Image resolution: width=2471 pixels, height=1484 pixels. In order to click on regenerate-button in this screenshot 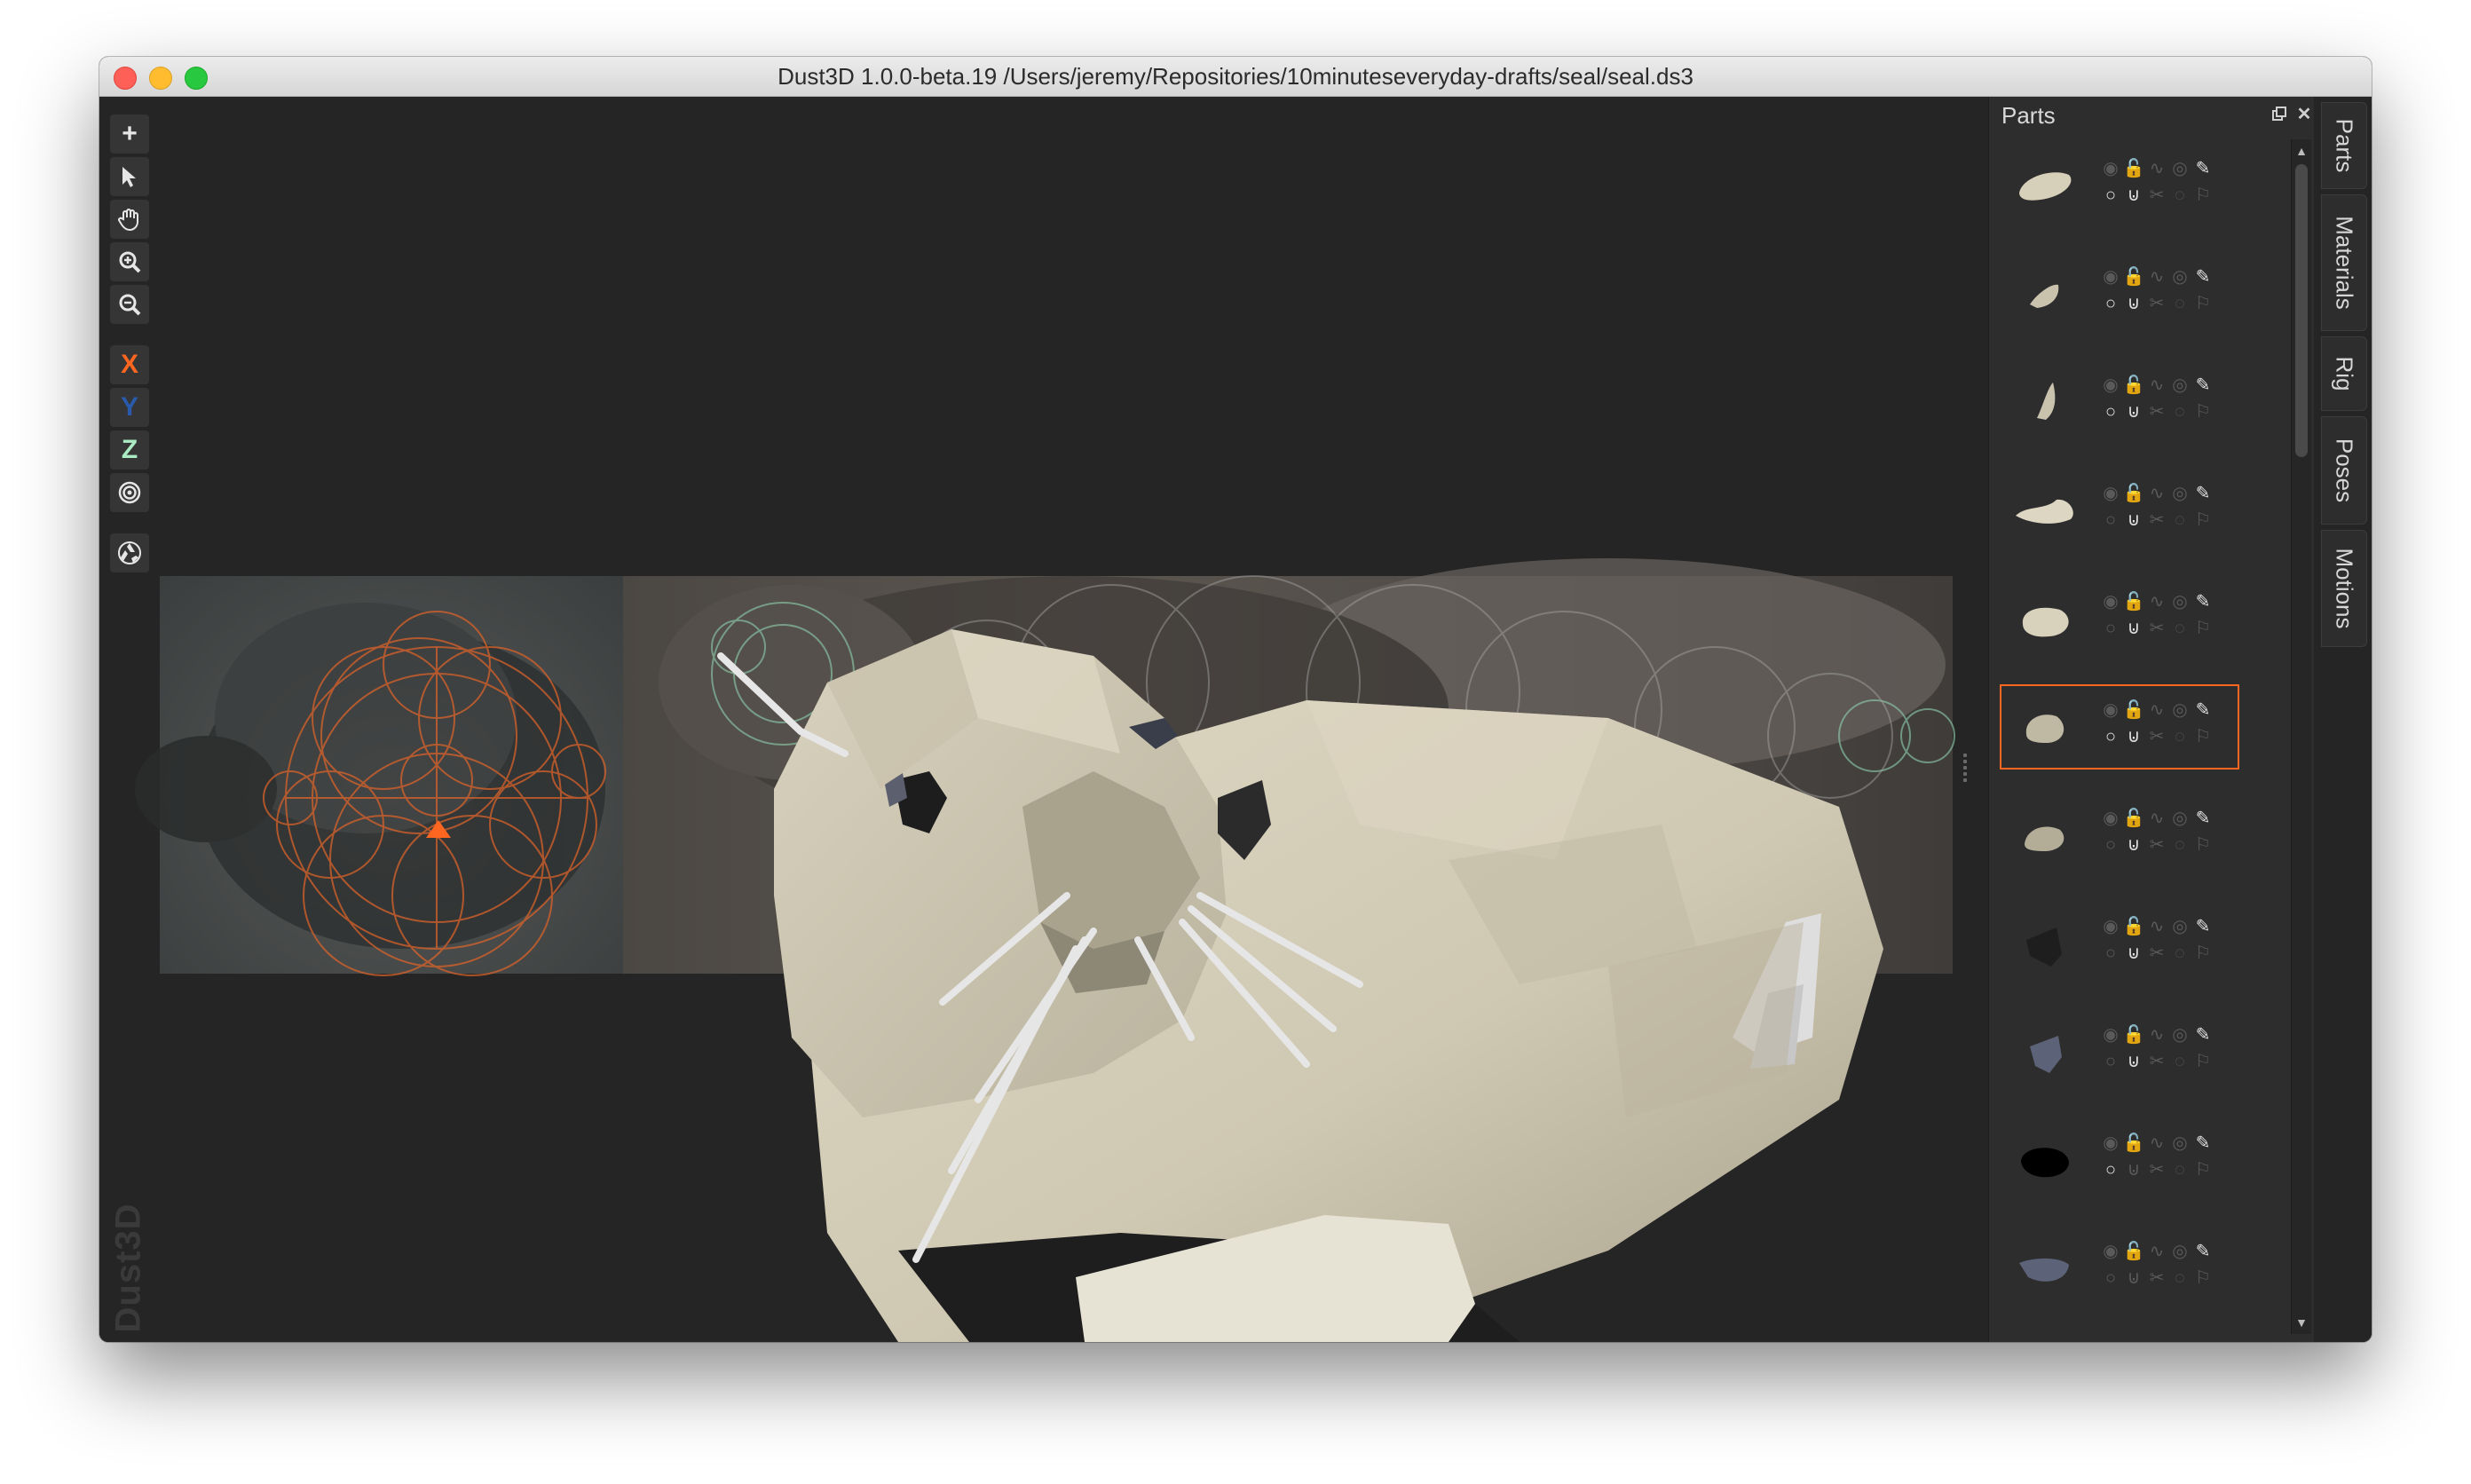, I will do `click(129, 552)`.